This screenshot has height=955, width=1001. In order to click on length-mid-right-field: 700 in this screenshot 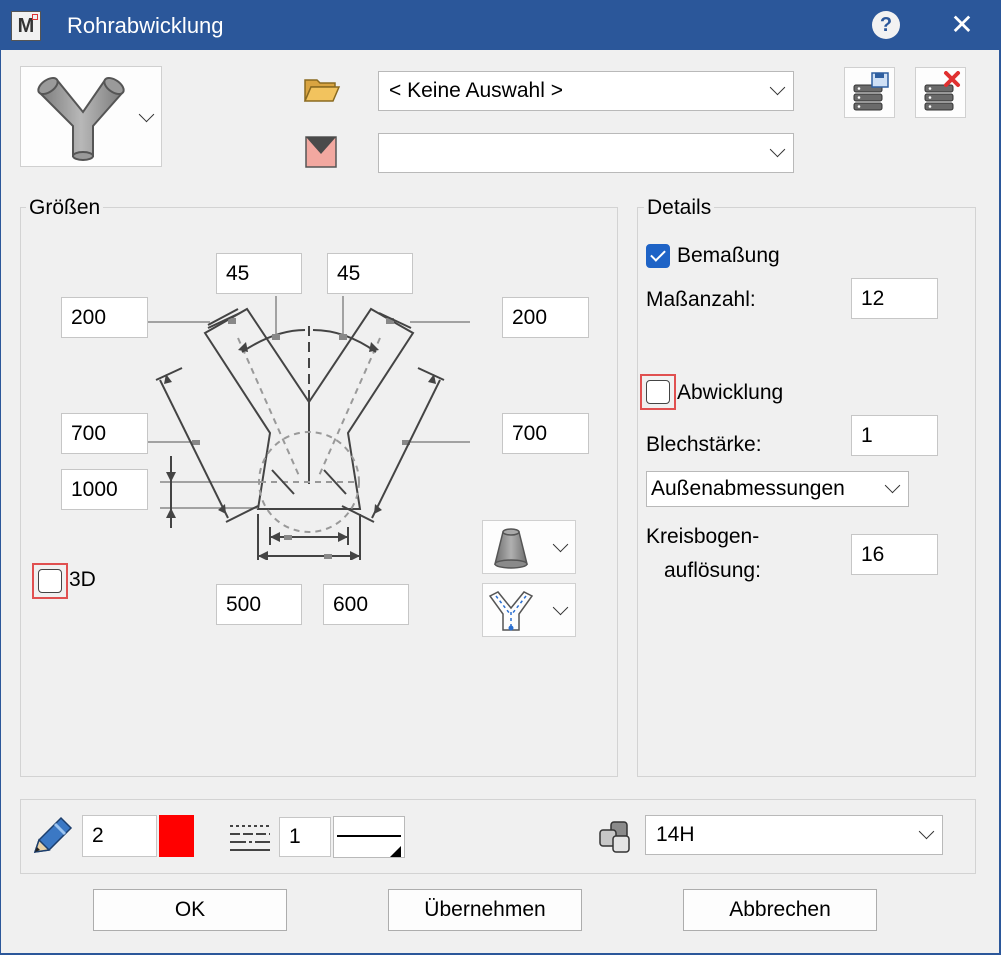, I will do `click(545, 433)`.